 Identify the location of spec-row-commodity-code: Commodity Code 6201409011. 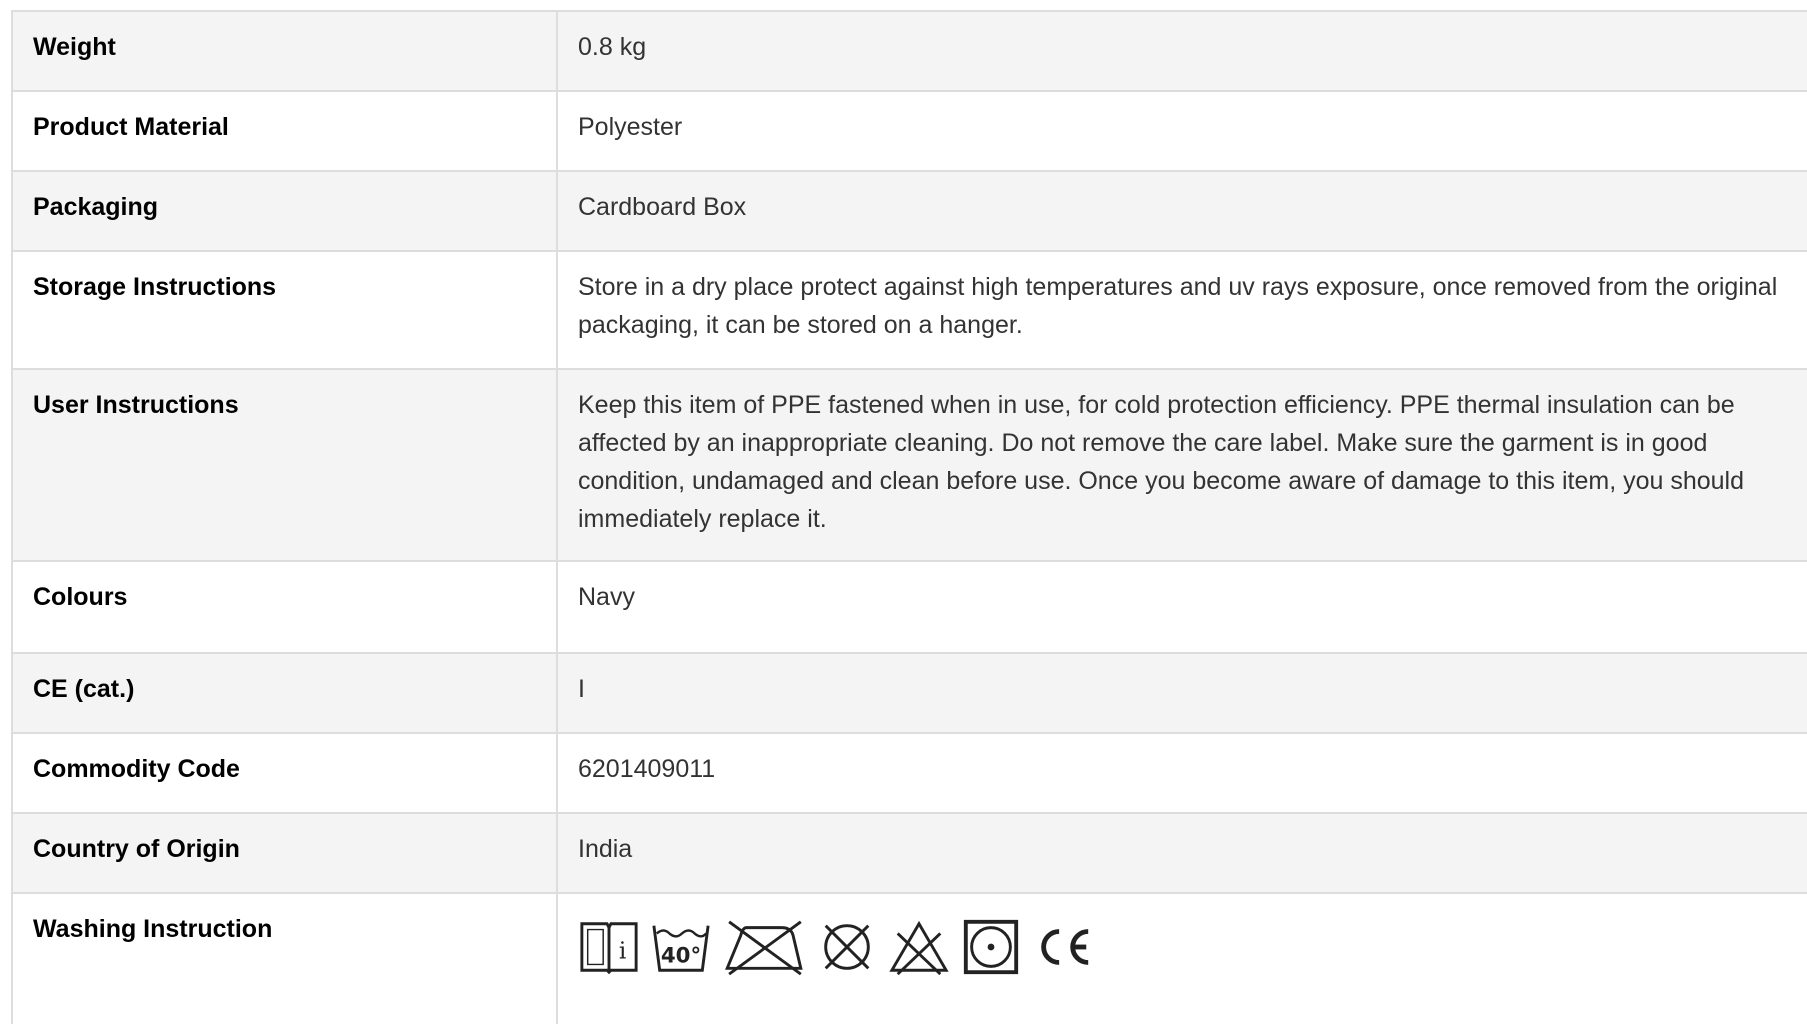
(909, 773).